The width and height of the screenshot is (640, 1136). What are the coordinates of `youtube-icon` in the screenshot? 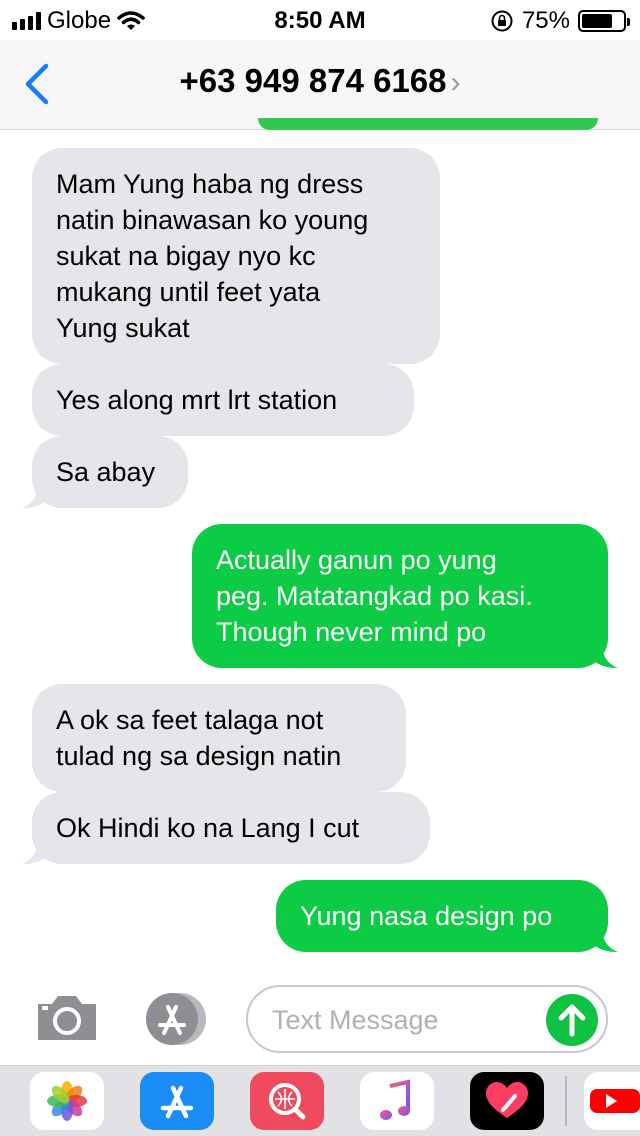 It's located at (612, 1101).